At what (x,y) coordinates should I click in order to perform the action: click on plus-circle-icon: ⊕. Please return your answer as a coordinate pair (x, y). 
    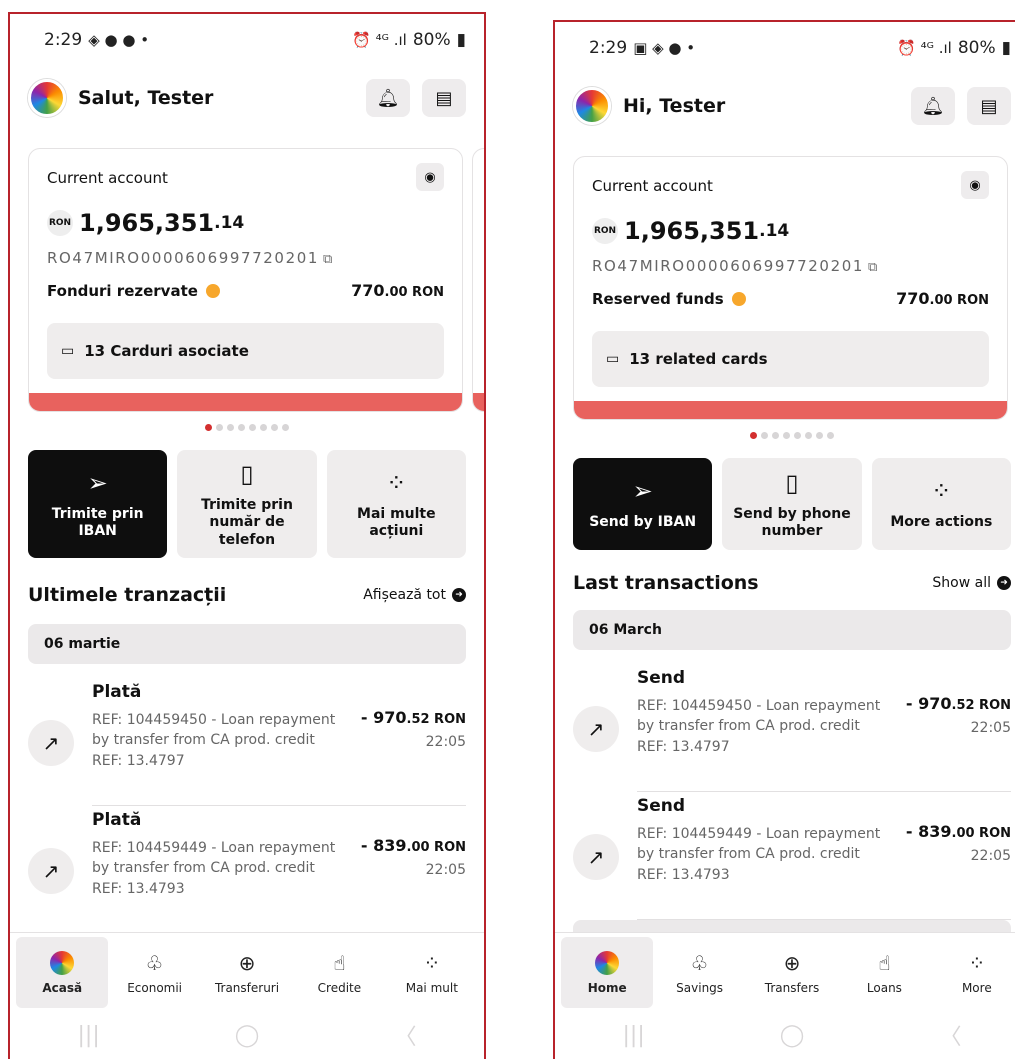
    Looking at the image, I should click on (792, 962).